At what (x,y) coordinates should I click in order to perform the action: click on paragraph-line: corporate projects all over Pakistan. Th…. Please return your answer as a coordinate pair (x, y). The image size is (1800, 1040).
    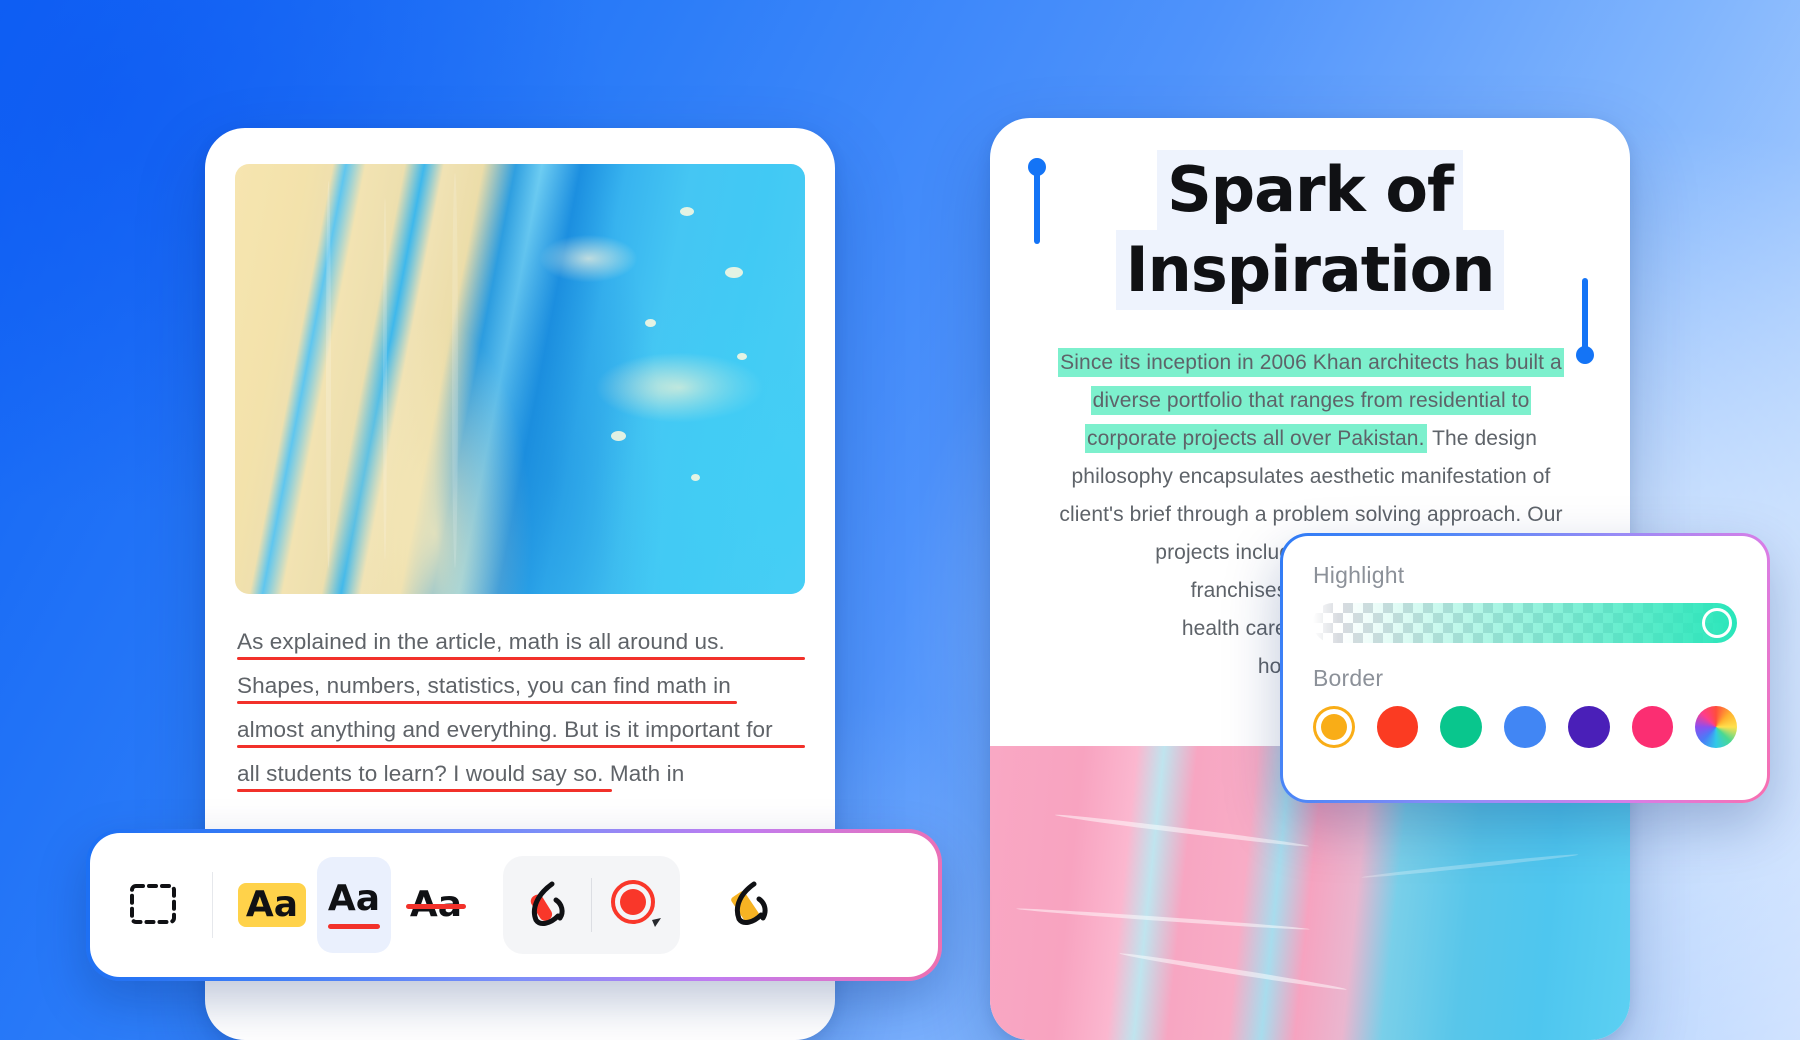
    Looking at the image, I should click on (1311, 439).